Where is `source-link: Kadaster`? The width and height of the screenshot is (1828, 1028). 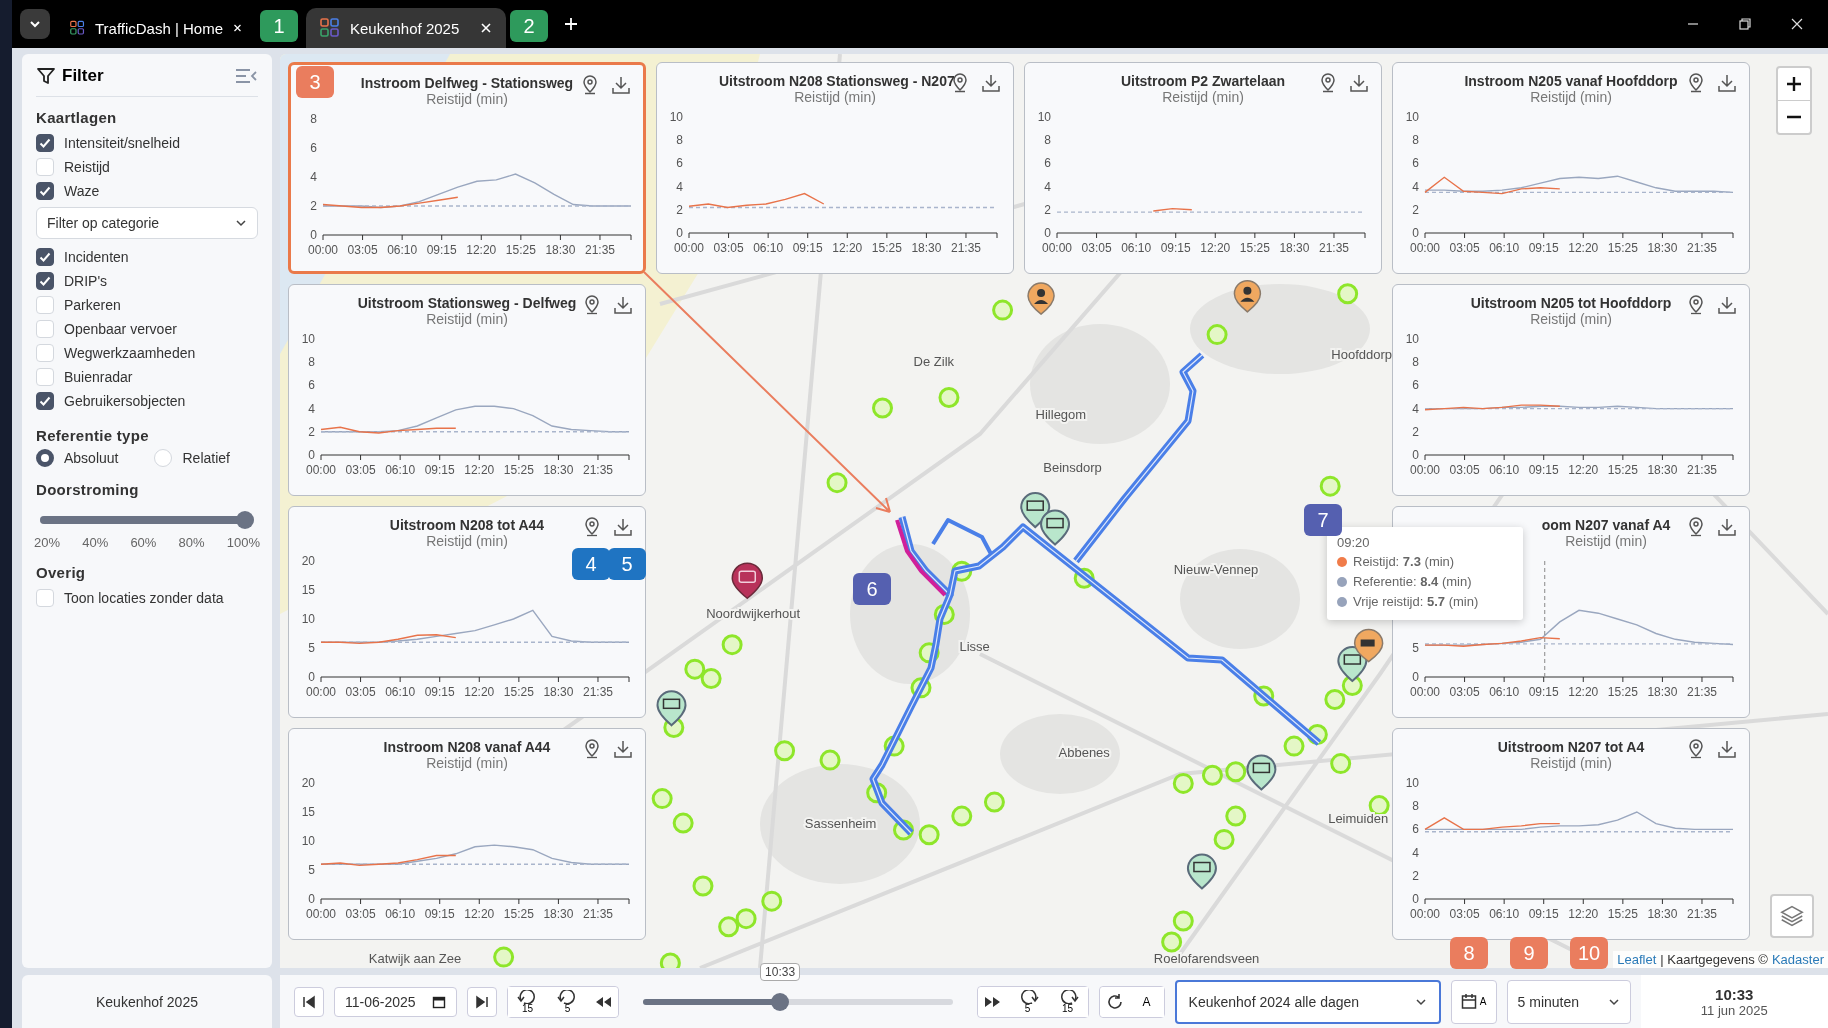 source-link: Kadaster is located at coordinates (1797, 959).